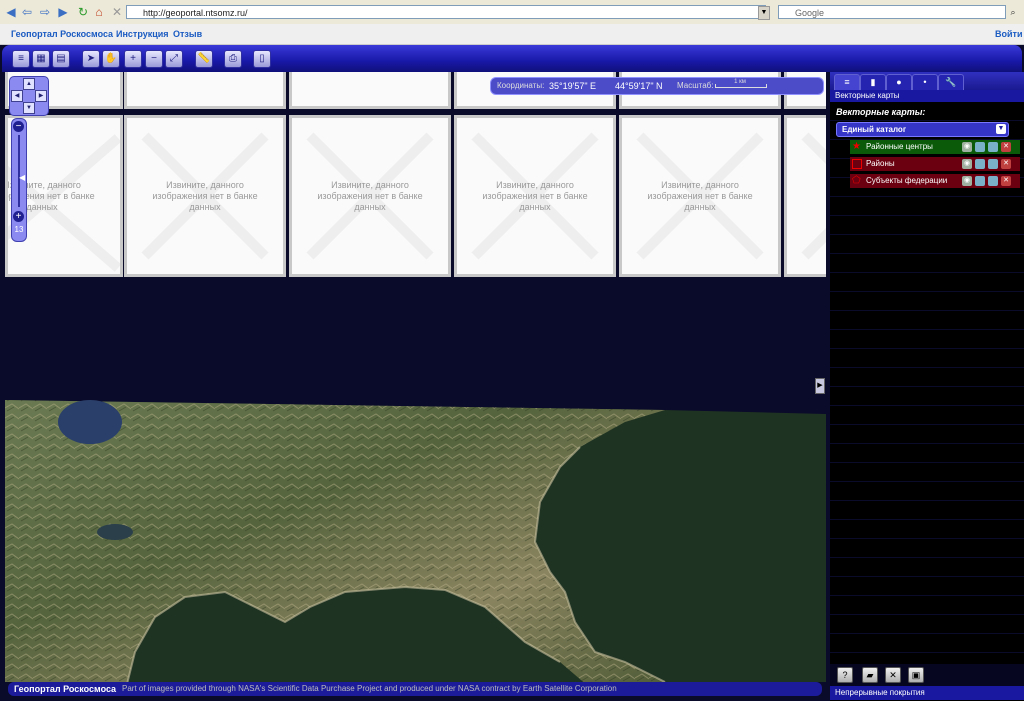  What do you see at coordinates (11, 12) in the screenshot?
I see `back-icon: ◀` at bounding box center [11, 12].